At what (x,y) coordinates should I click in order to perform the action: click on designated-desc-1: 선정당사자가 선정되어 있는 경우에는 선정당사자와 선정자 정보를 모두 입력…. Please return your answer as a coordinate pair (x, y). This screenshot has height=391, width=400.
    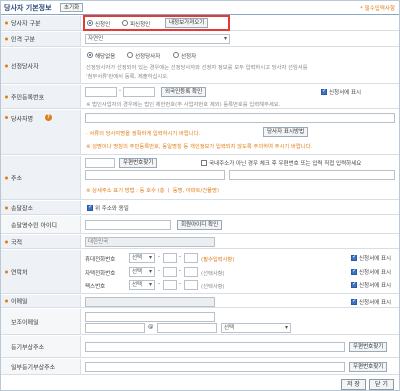
    Looking at the image, I should click on (197, 68).